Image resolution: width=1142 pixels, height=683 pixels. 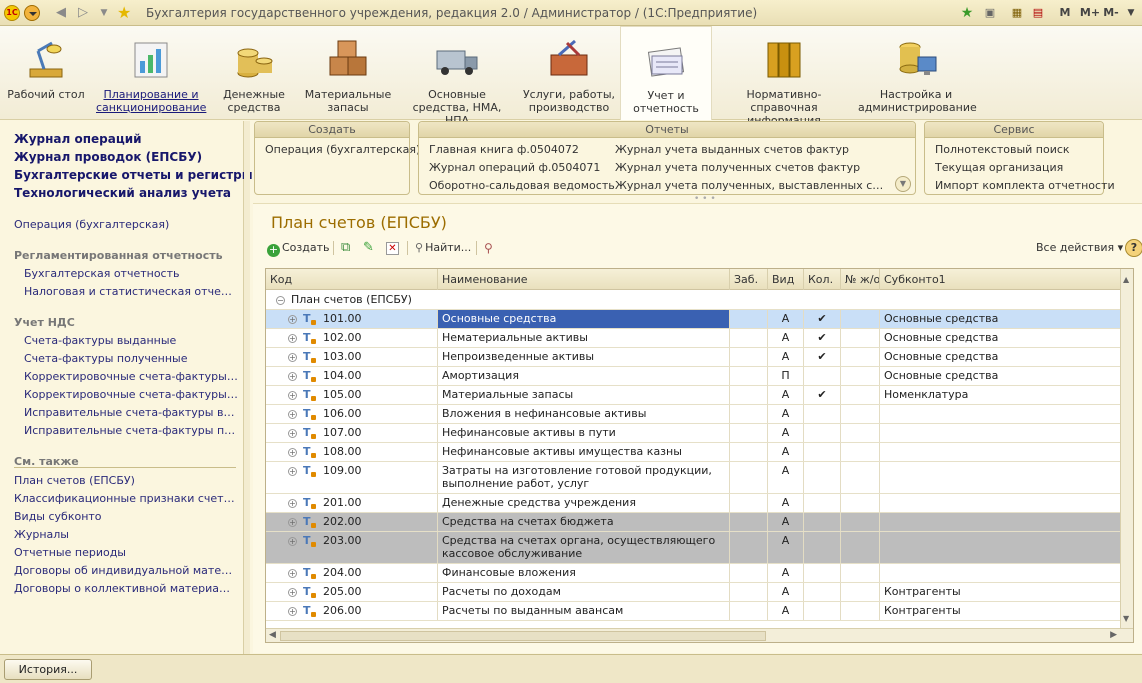 I want to click on section-services: Услуги, работы, производство, so click(x=569, y=73).